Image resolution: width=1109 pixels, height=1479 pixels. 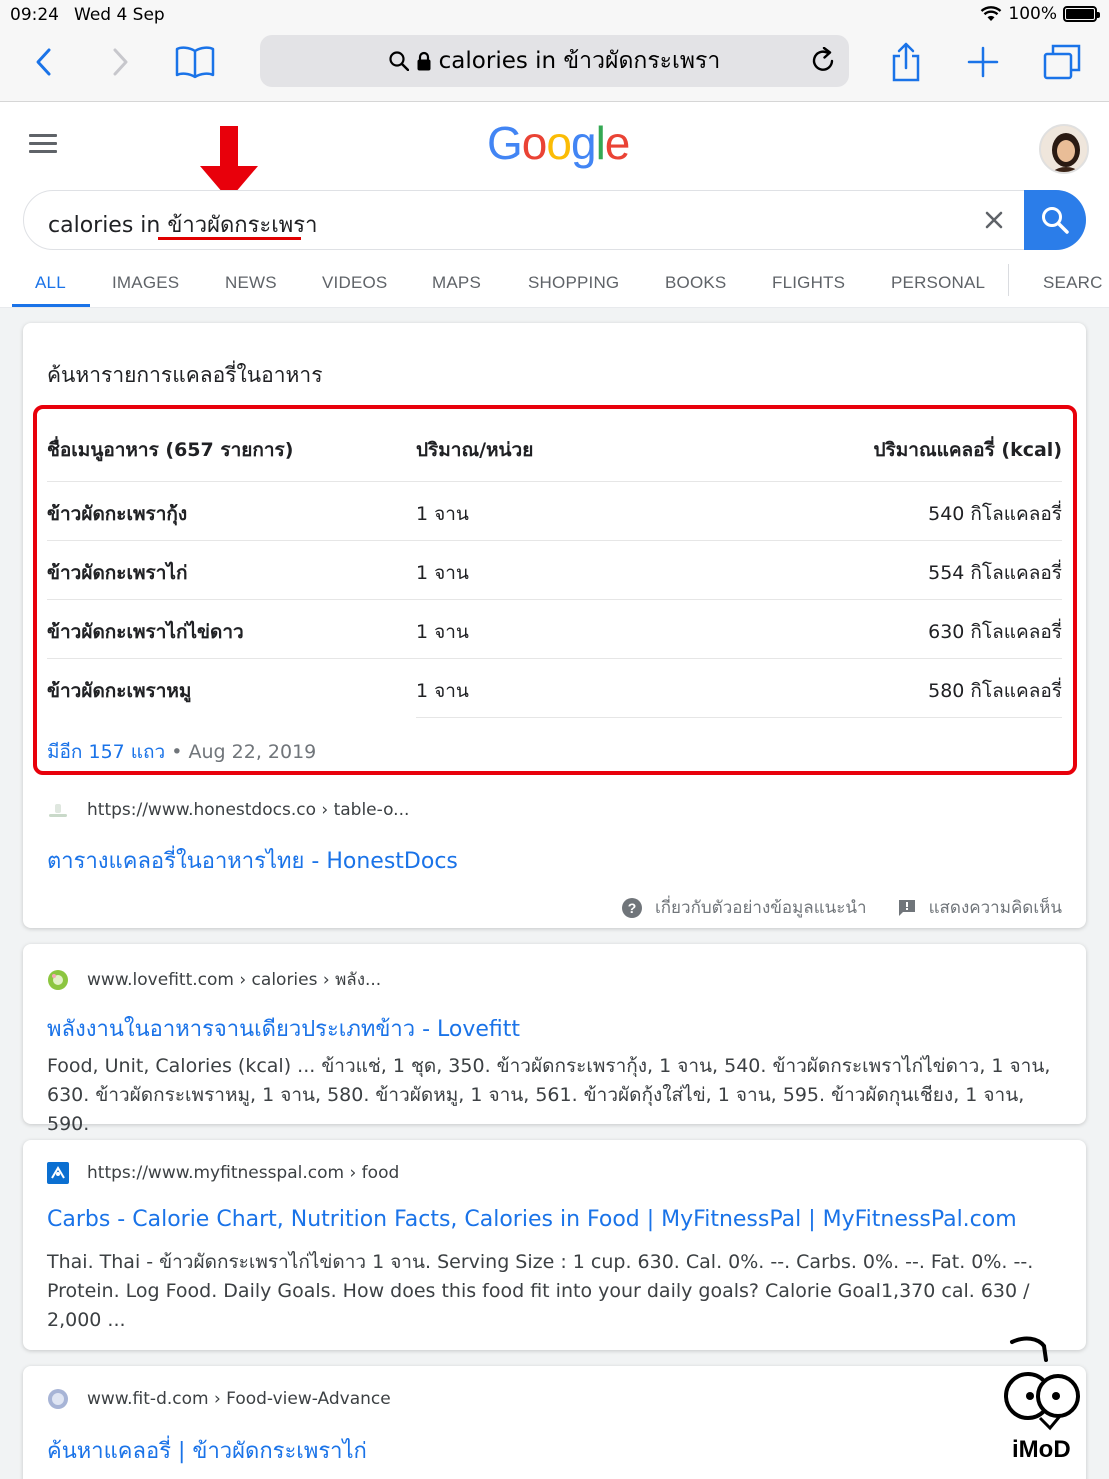 What do you see at coordinates (554, 220) in the screenshot?
I see `search-box: calories in ข้าวผัดกระเพรา` at bounding box center [554, 220].